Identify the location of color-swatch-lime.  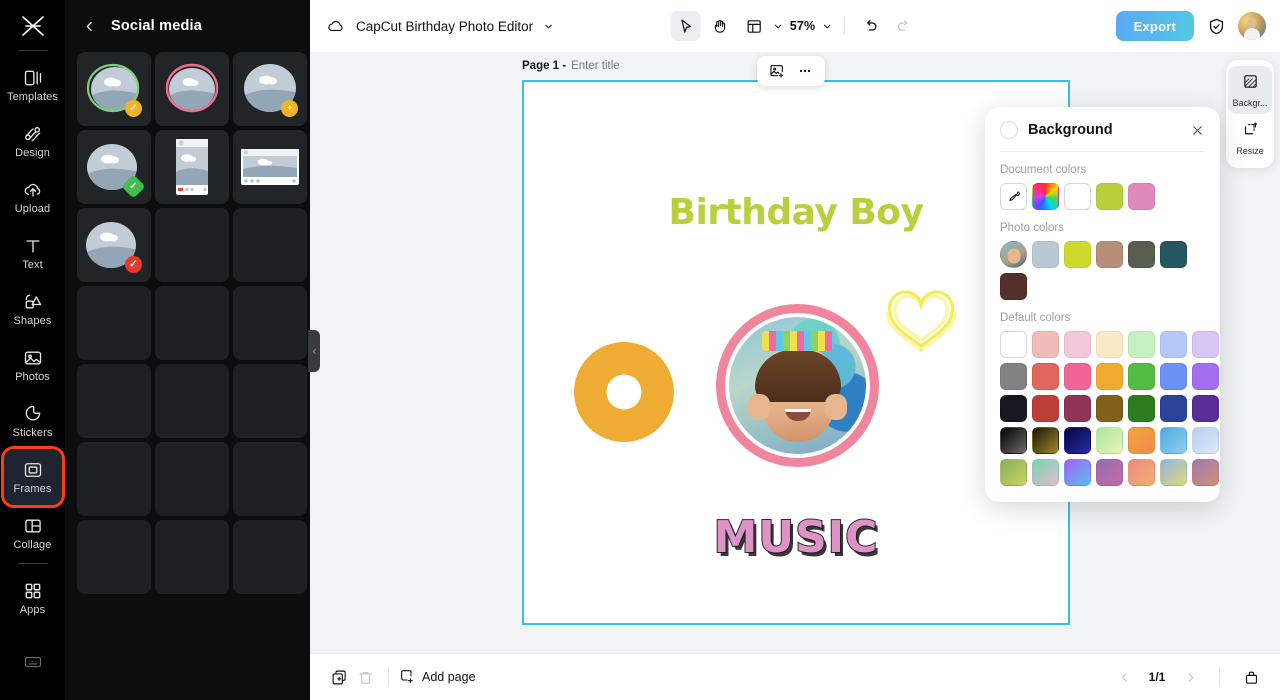
(1109, 196).